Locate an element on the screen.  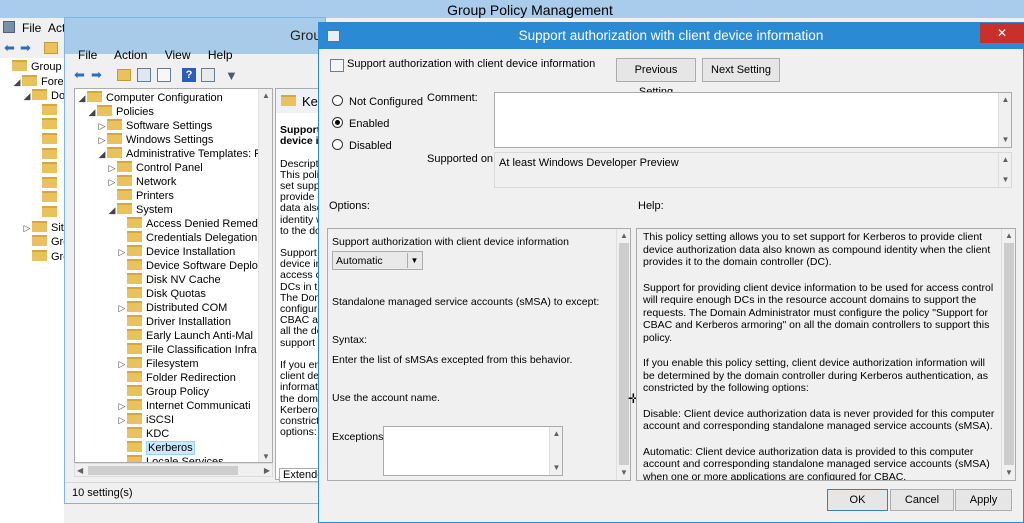
gpe-menu-help: Help is located at coordinates (220, 55).